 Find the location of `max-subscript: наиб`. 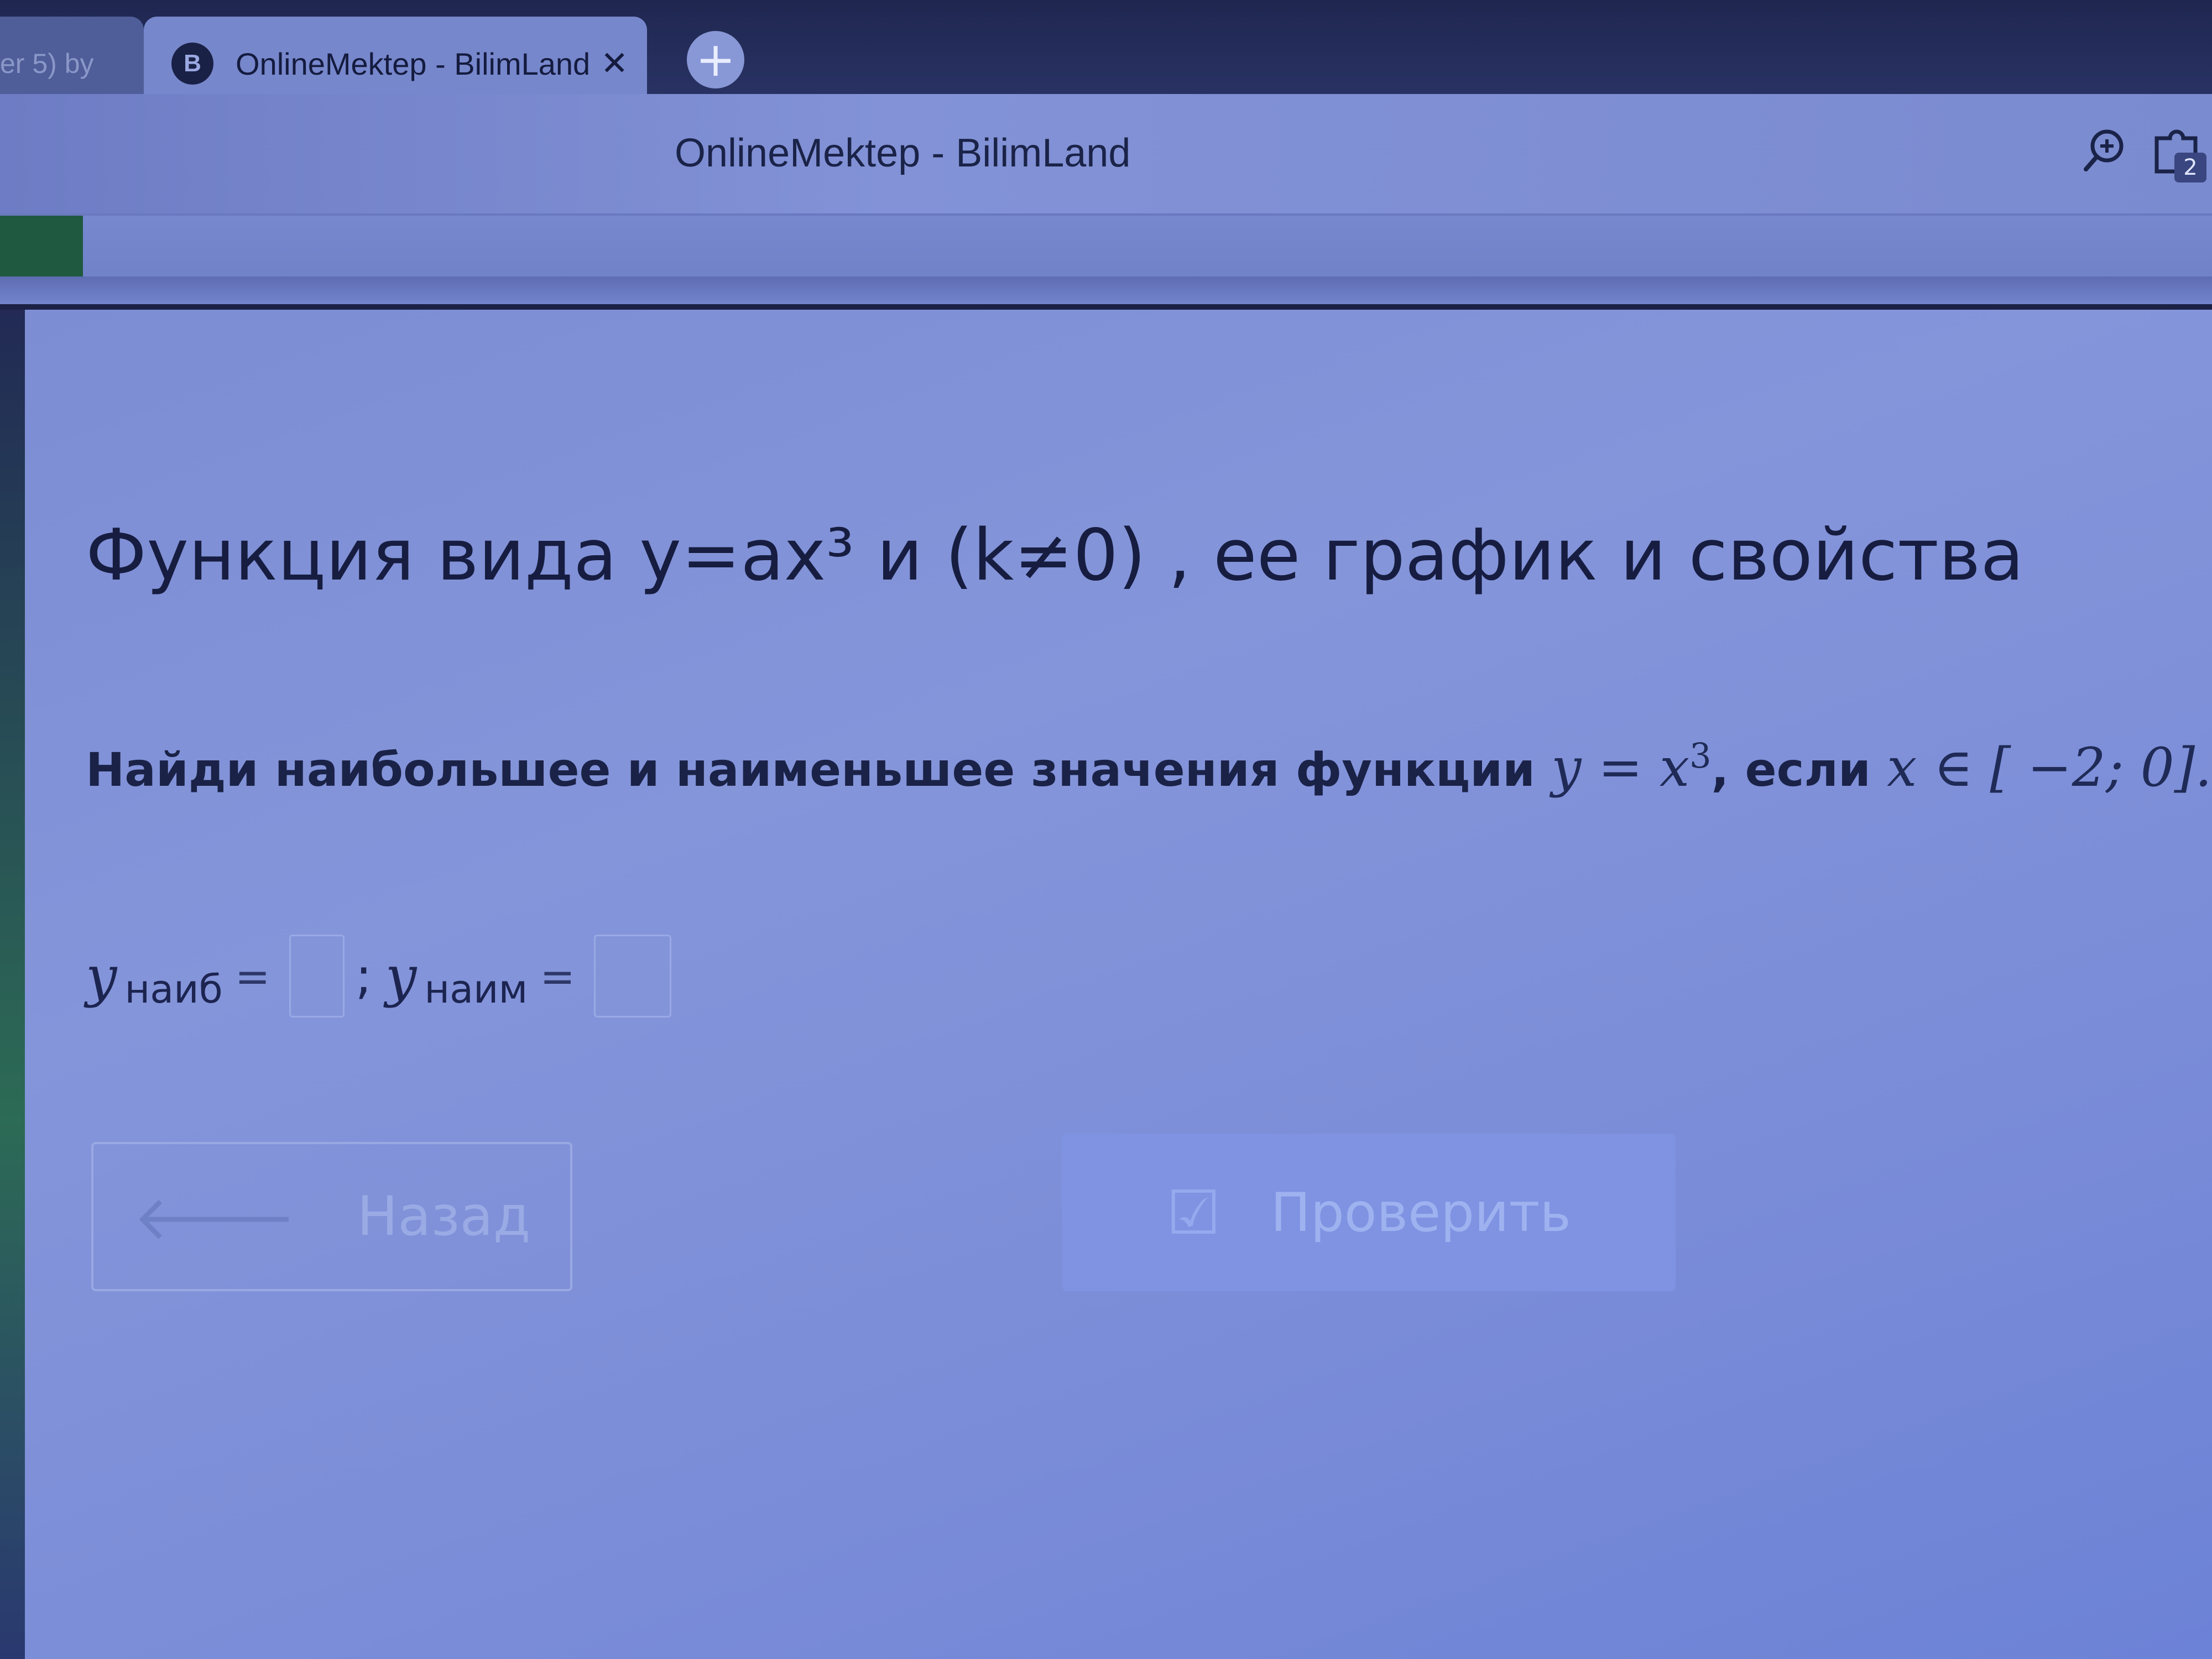

max-subscript: наиб is located at coordinates (174, 990).